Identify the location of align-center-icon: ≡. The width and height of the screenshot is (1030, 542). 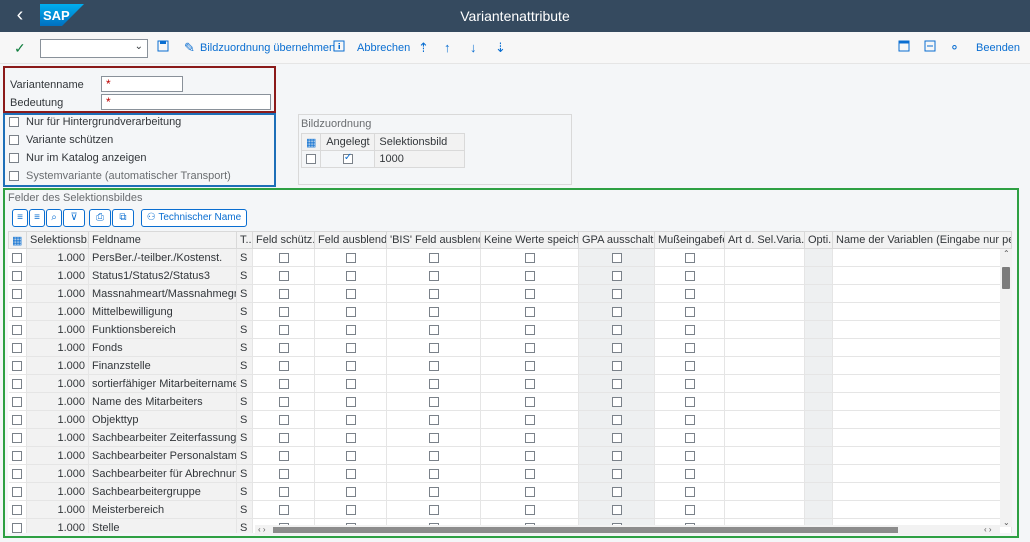
(20, 218).